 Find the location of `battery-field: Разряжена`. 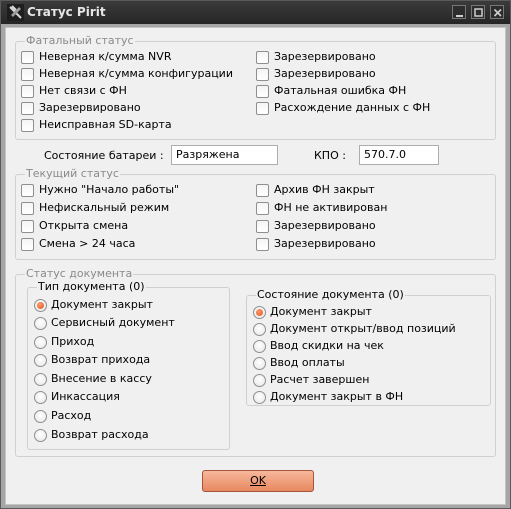

battery-field: Разряжена is located at coordinates (224, 155).